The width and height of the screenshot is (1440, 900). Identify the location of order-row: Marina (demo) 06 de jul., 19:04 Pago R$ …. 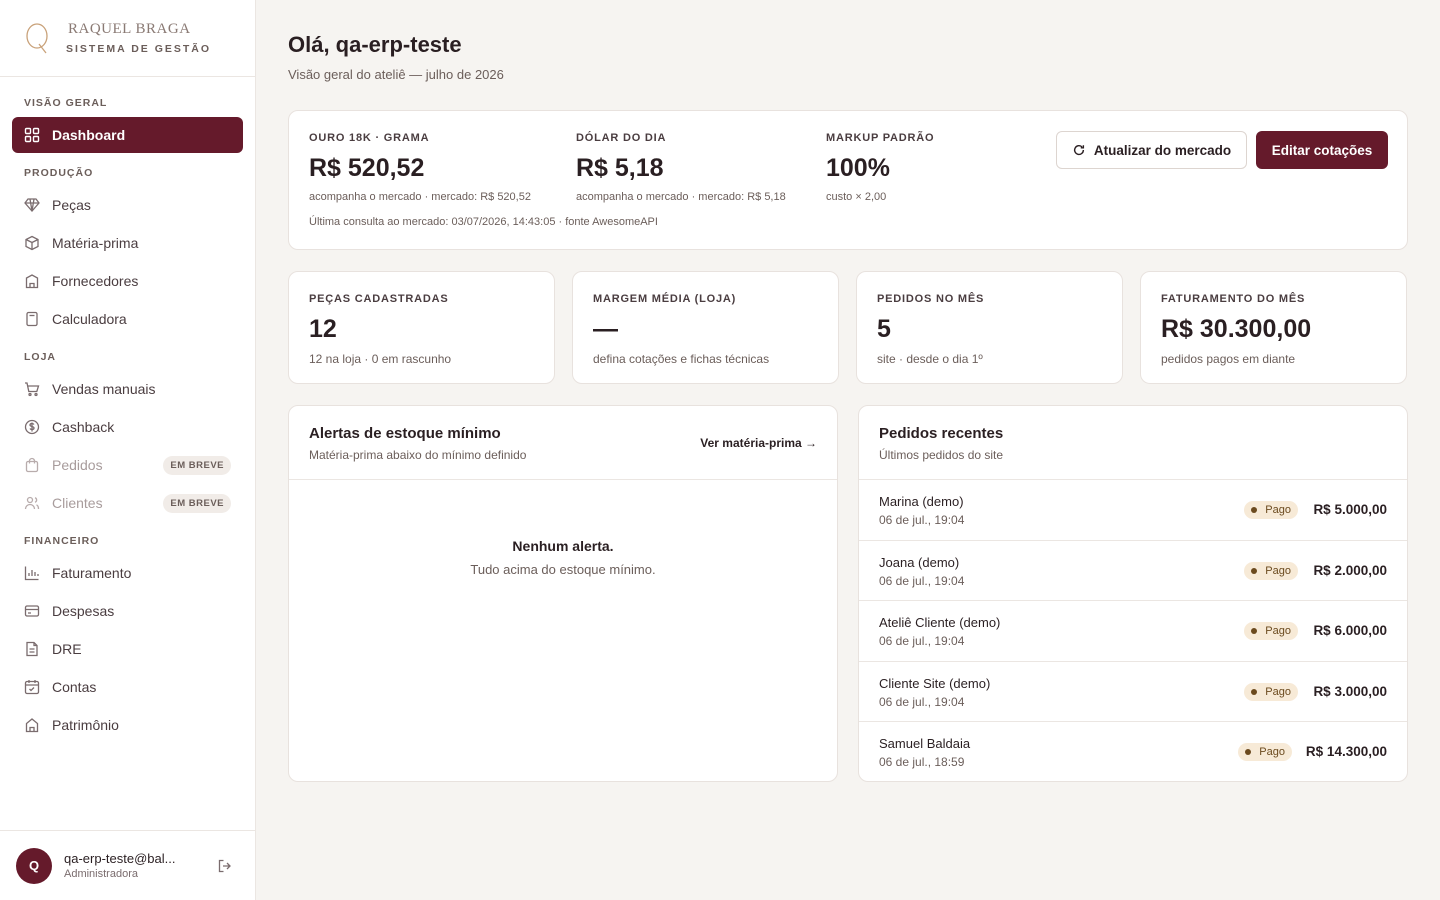
(1133, 510).